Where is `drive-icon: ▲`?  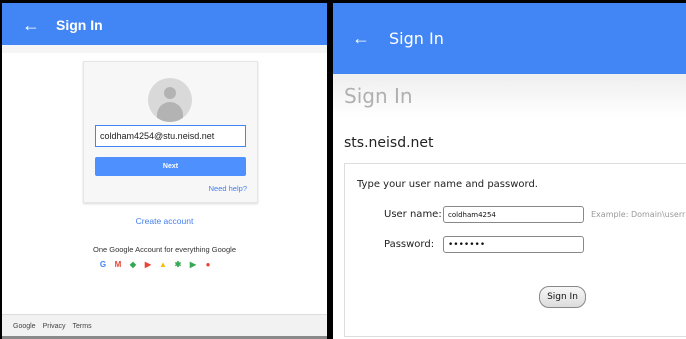 drive-icon: ▲ is located at coordinates (163, 265).